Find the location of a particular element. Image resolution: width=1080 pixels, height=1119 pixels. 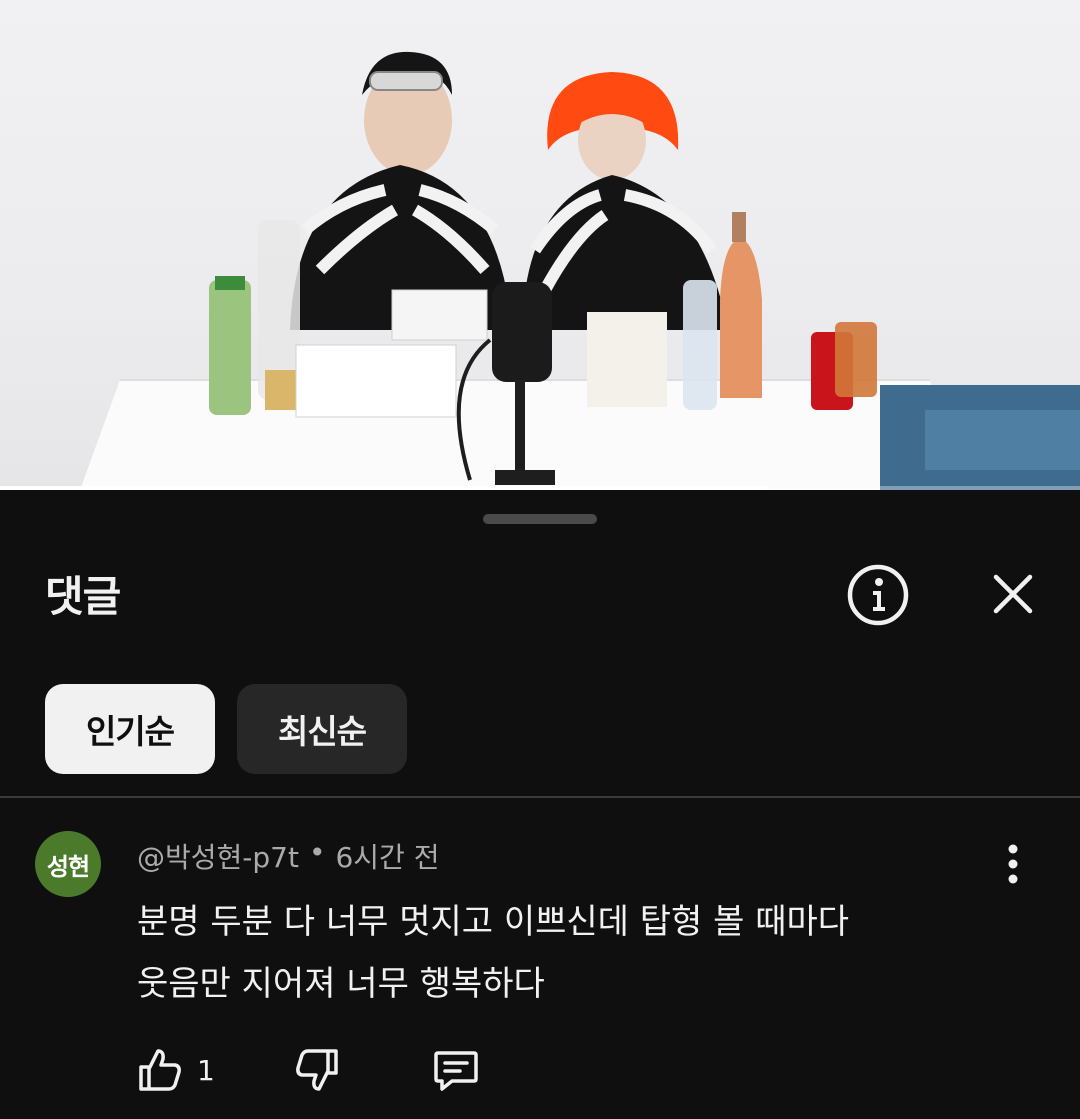

avatar: 성현 is located at coordinates (68, 864).